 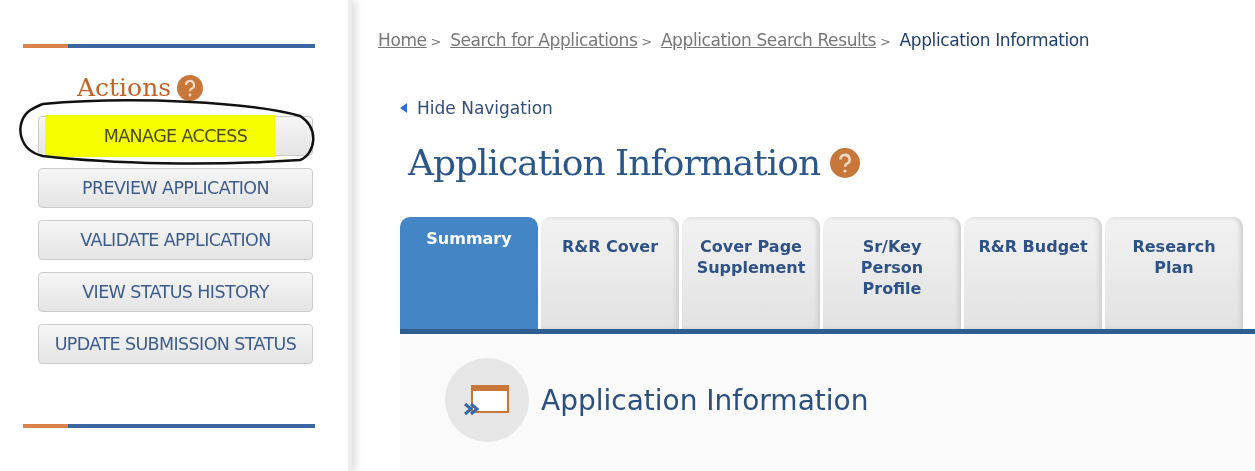 What do you see at coordinates (705, 400) in the screenshot?
I see `section-heading: Application Information` at bounding box center [705, 400].